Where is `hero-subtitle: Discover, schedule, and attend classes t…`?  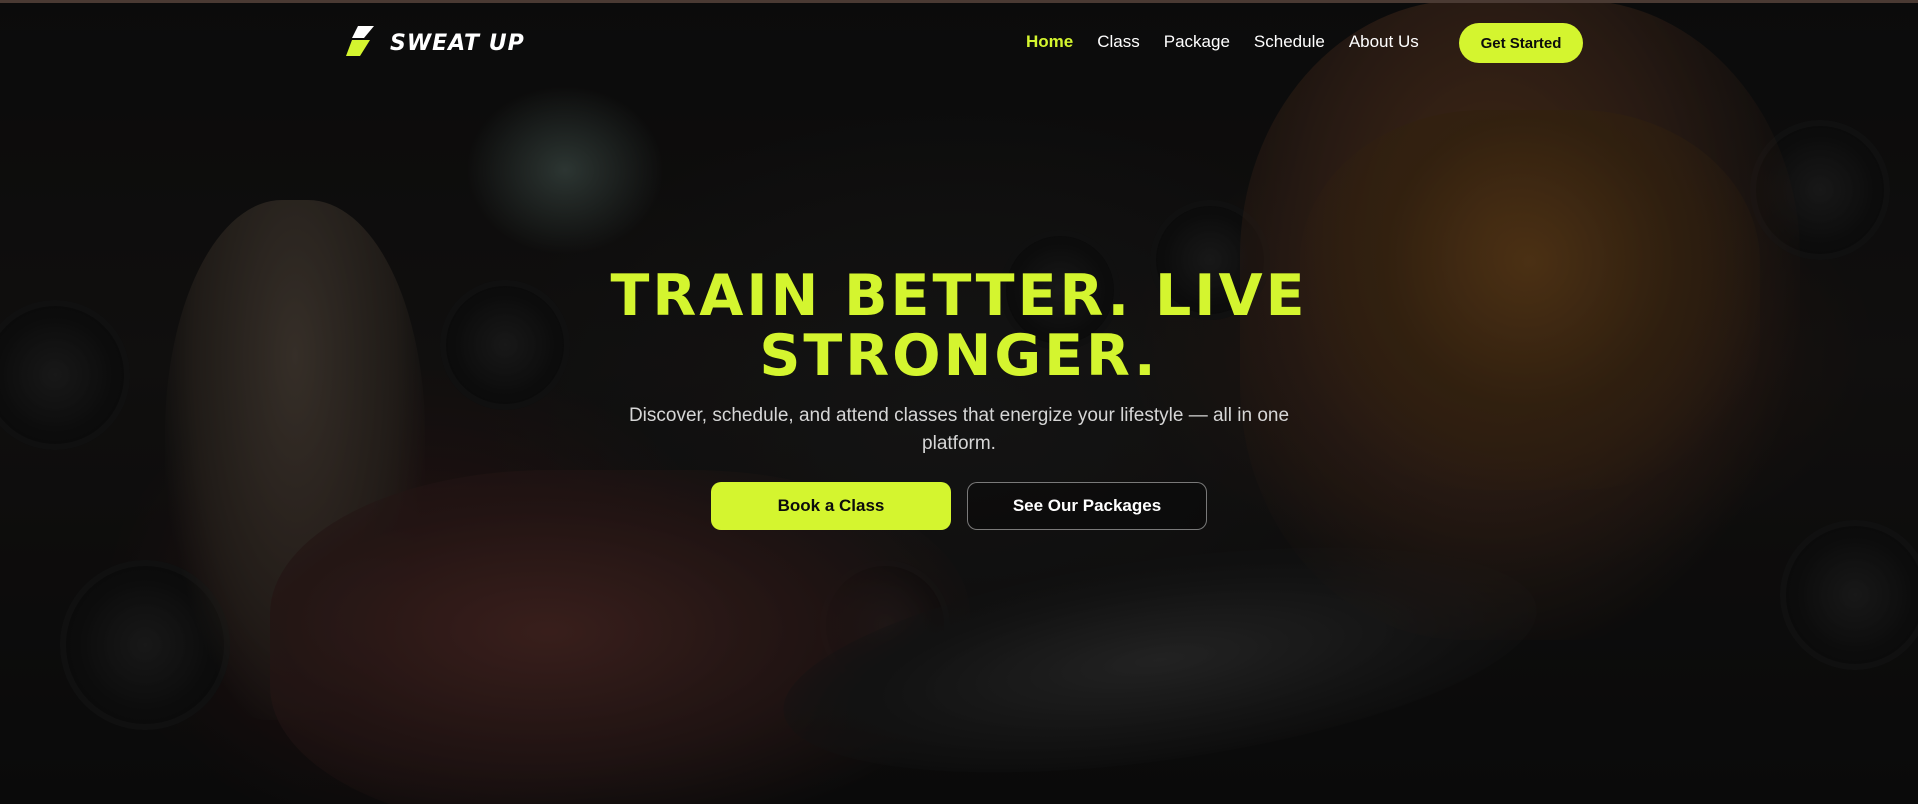
hero-subtitle: Discover, schedule, and attend classes t… is located at coordinates (959, 429).